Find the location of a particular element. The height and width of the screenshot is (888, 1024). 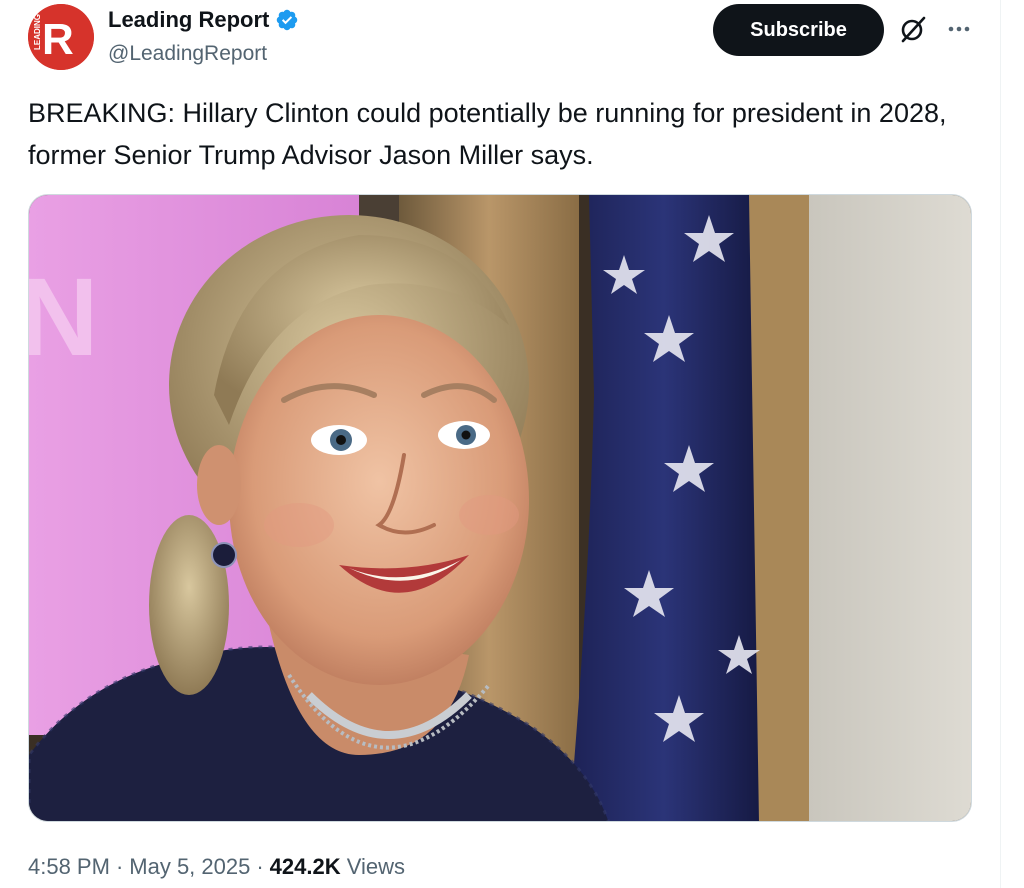

svg-text: R is located at coordinates (58, 39).